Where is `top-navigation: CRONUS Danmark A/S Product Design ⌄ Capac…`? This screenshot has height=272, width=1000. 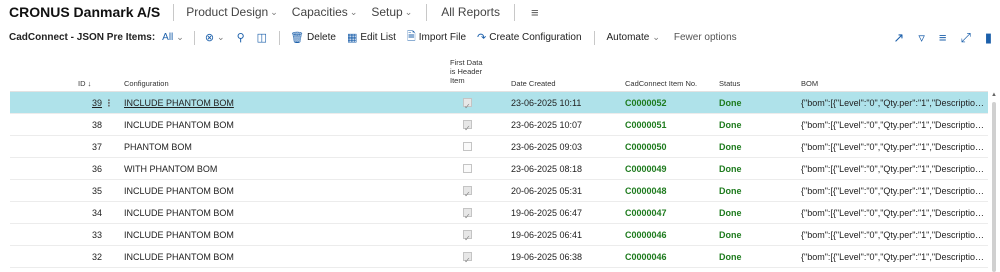 top-navigation: CRONUS Danmark A/S Product Design ⌄ Capac… is located at coordinates (500, 12).